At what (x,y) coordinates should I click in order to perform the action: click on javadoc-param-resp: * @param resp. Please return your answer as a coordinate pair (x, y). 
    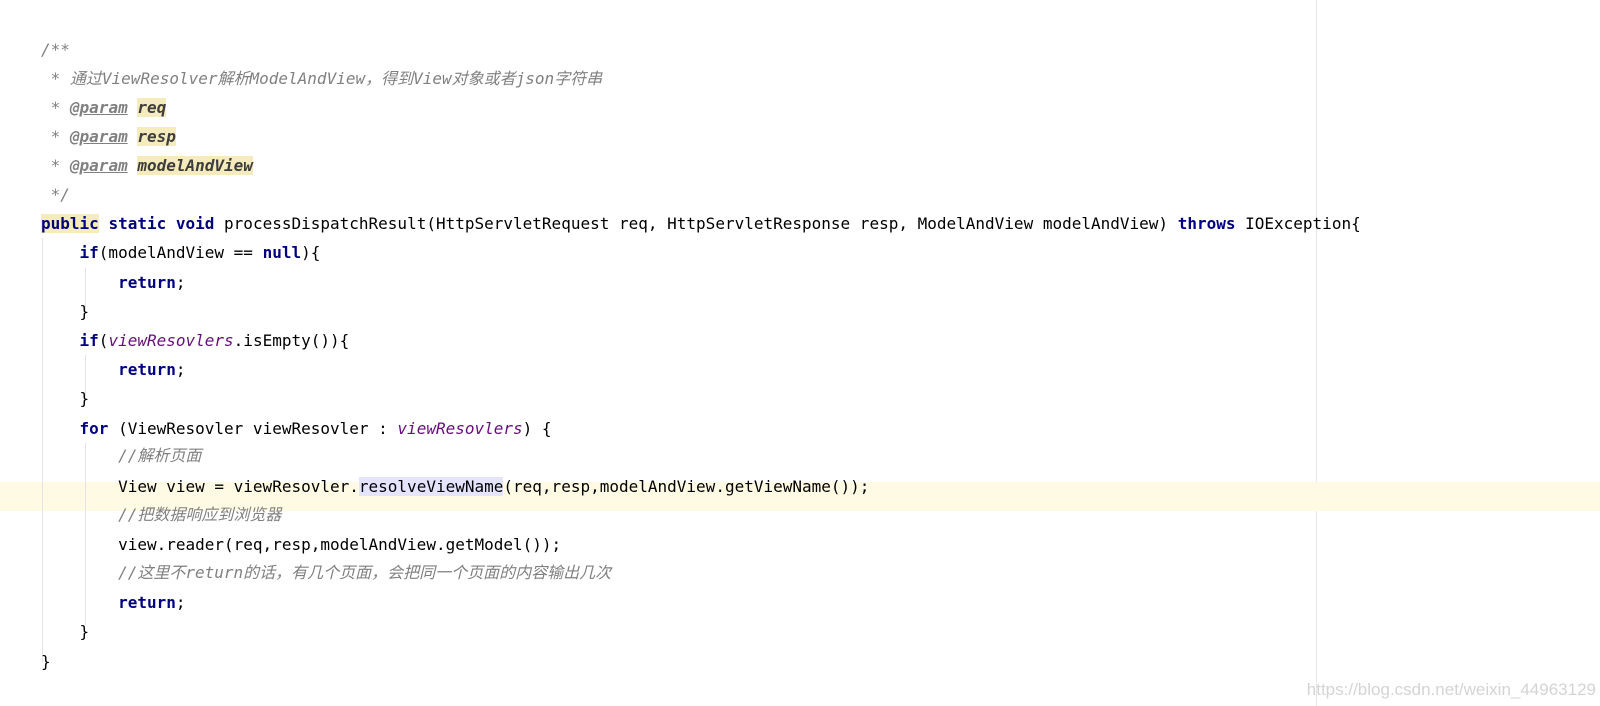
    Looking at the image, I should click on (108, 136).